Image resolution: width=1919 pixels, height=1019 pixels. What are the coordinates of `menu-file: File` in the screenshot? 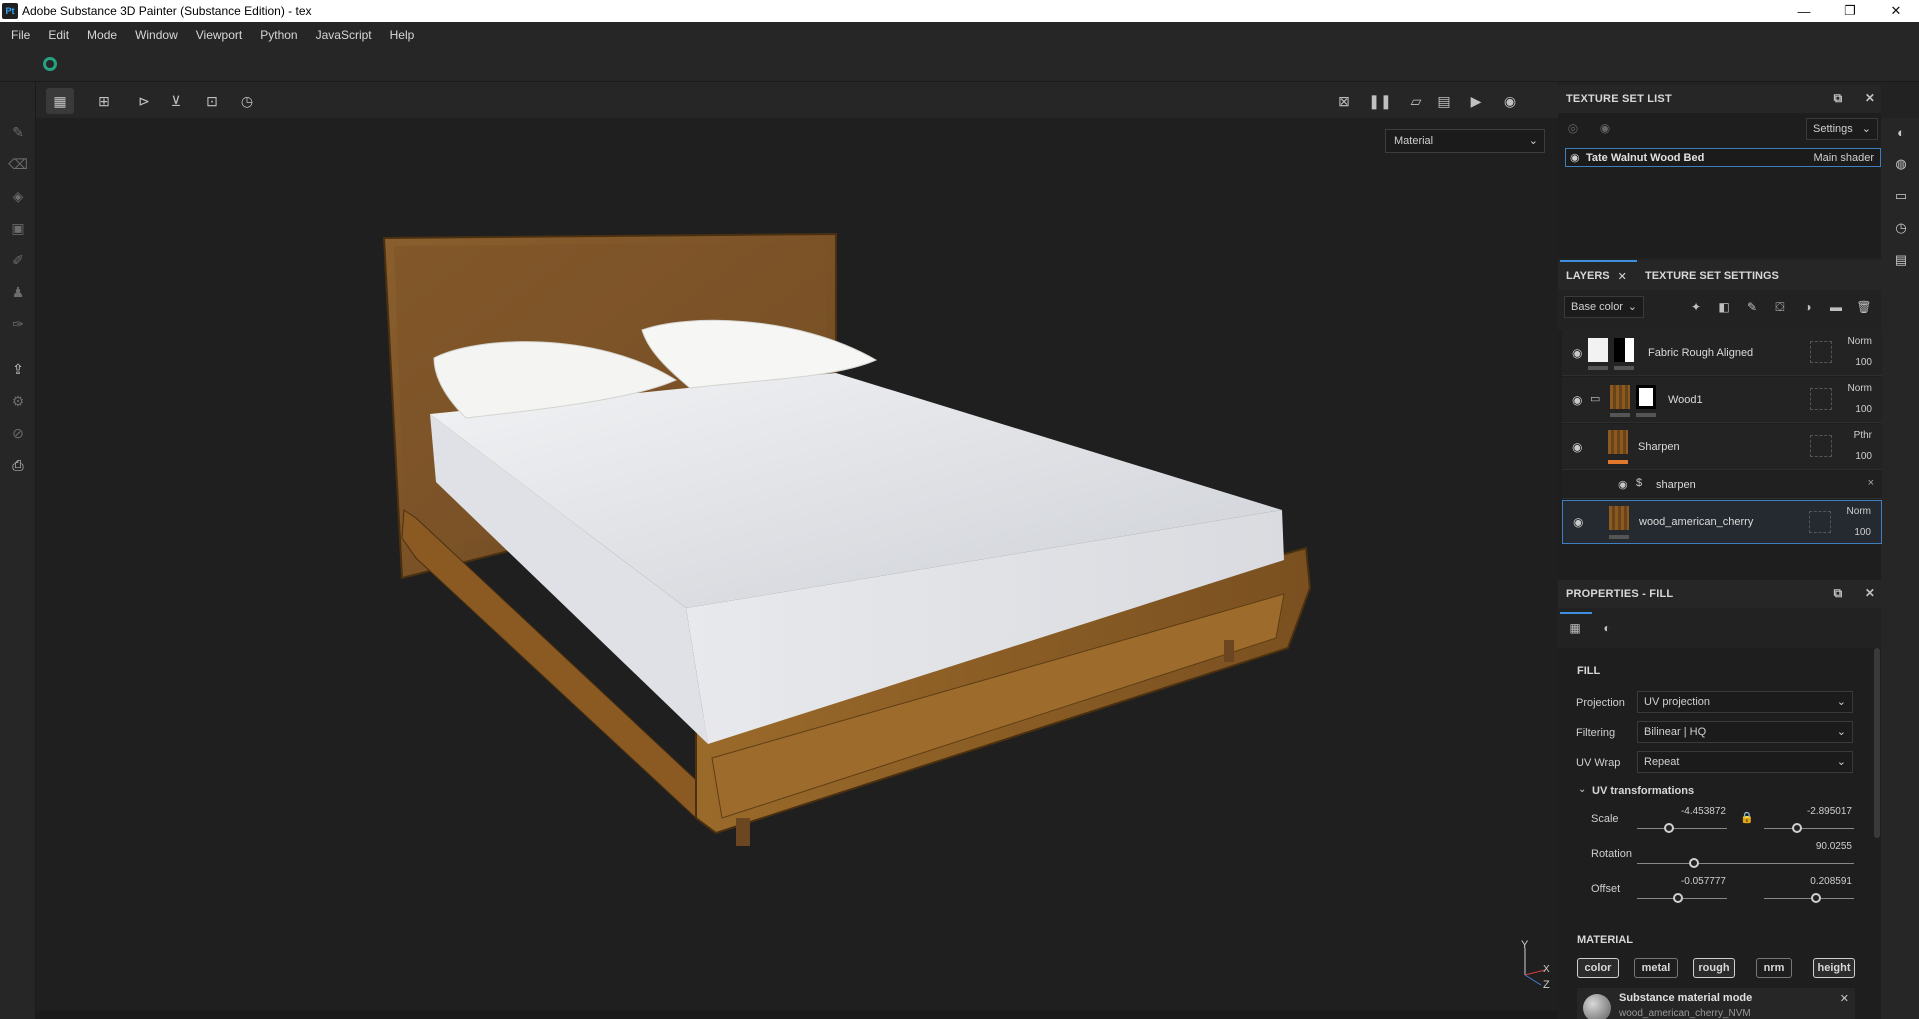 It's located at (20, 35).